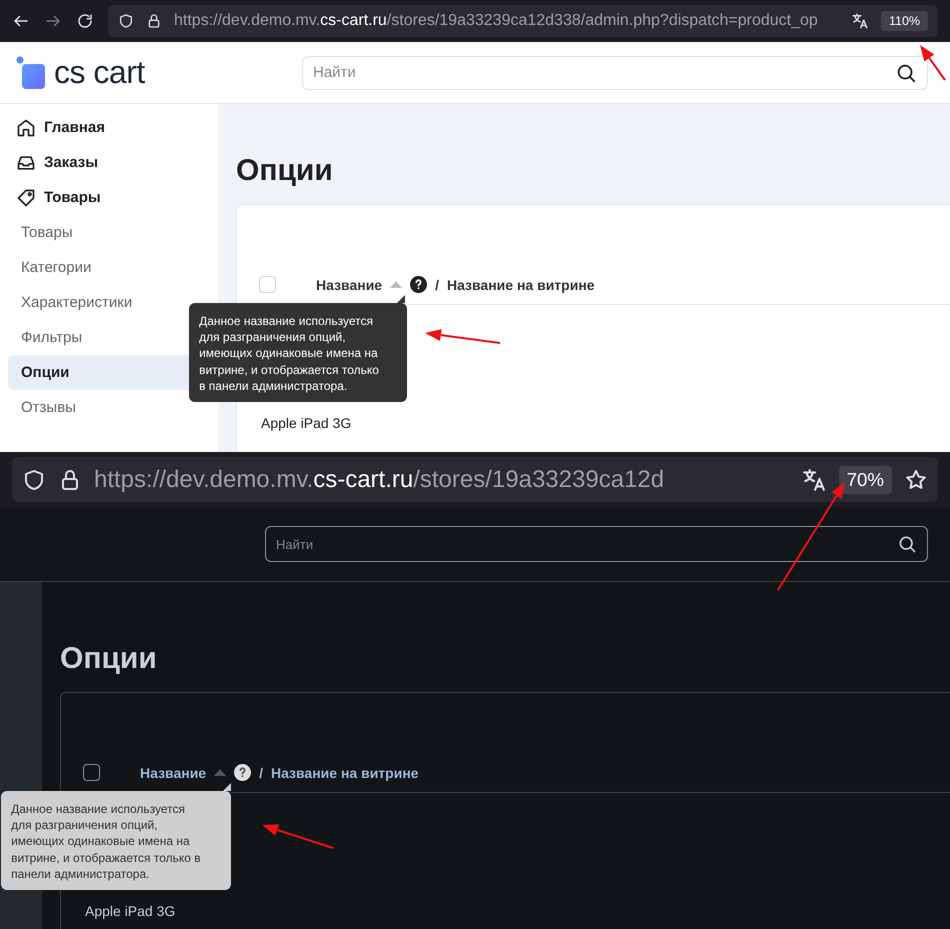 The image size is (950, 929). What do you see at coordinates (865, 480) in the screenshot?
I see `zoom-level: 70%` at bounding box center [865, 480].